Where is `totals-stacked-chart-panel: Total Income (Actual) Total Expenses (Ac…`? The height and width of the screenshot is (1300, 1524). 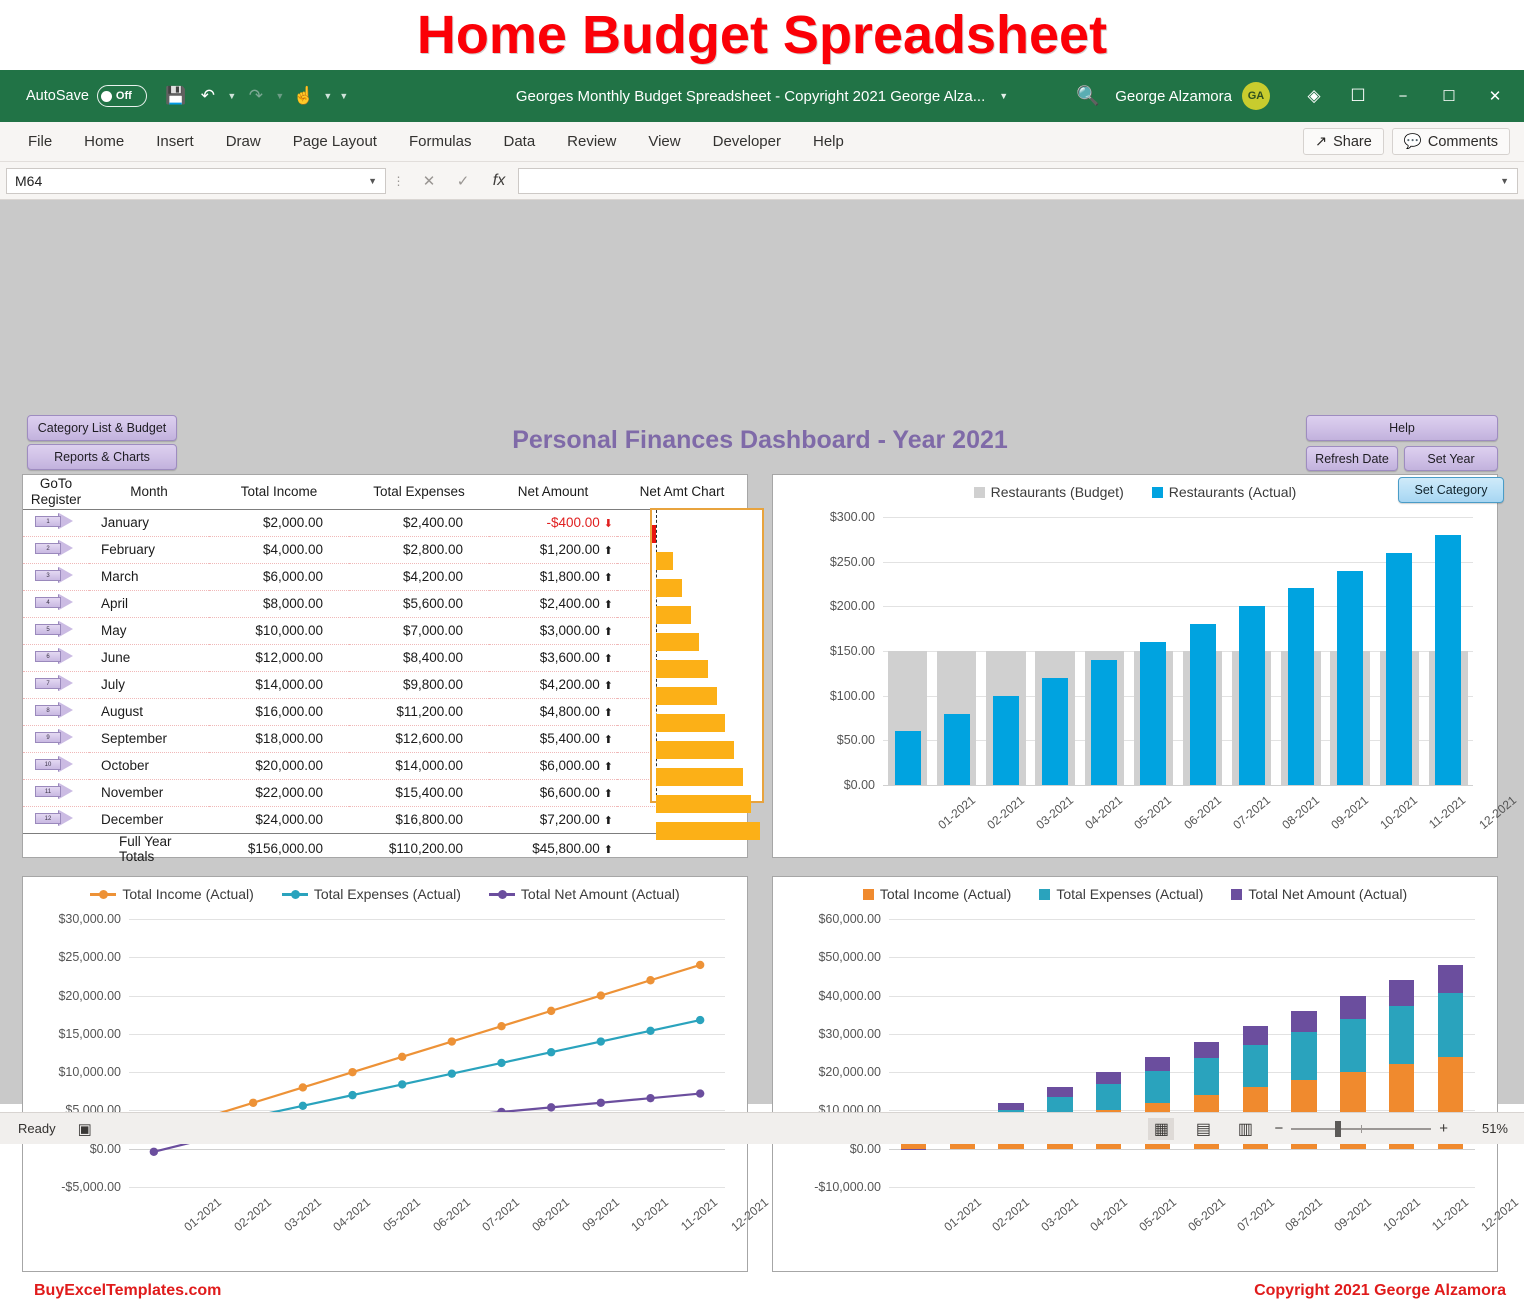 totals-stacked-chart-panel: Total Income (Actual) Total Expenses (Ac… is located at coordinates (1135, 1074).